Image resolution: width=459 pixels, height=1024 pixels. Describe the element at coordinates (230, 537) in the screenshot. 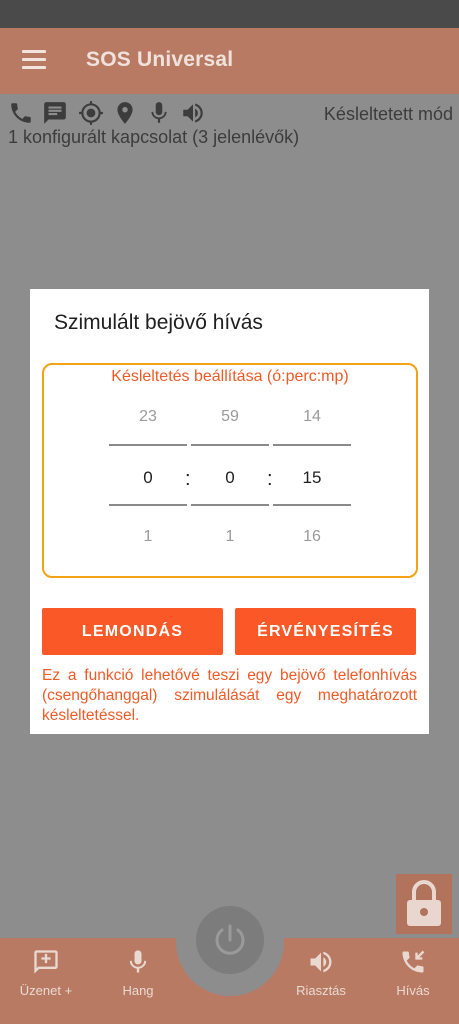

I see `minutes-next: 1` at that location.